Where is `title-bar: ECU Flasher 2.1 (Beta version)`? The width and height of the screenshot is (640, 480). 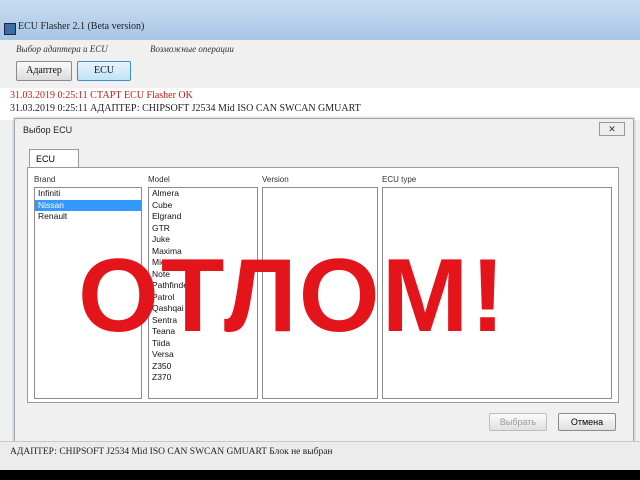
title-bar: ECU Flasher 2.1 (Beta version) is located at coordinates (320, 20).